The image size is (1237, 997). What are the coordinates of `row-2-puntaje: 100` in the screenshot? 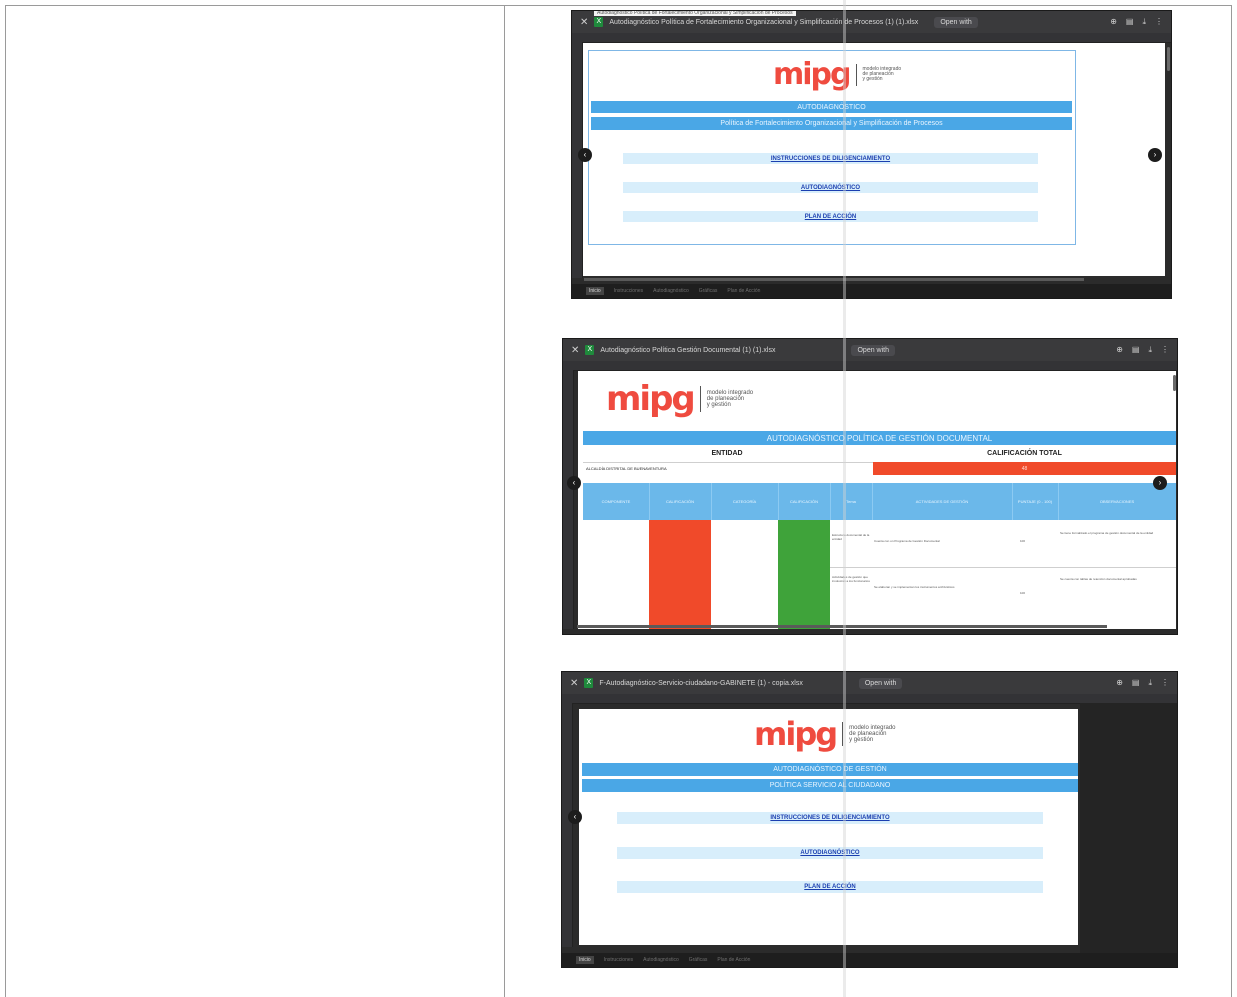 It's located at (1023, 593).